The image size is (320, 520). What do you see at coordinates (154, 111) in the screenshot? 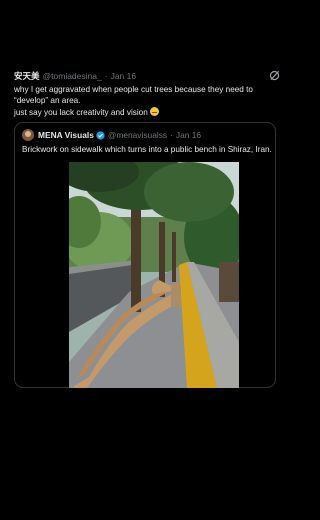
I see `grimace-emoji-icon` at bounding box center [154, 111].